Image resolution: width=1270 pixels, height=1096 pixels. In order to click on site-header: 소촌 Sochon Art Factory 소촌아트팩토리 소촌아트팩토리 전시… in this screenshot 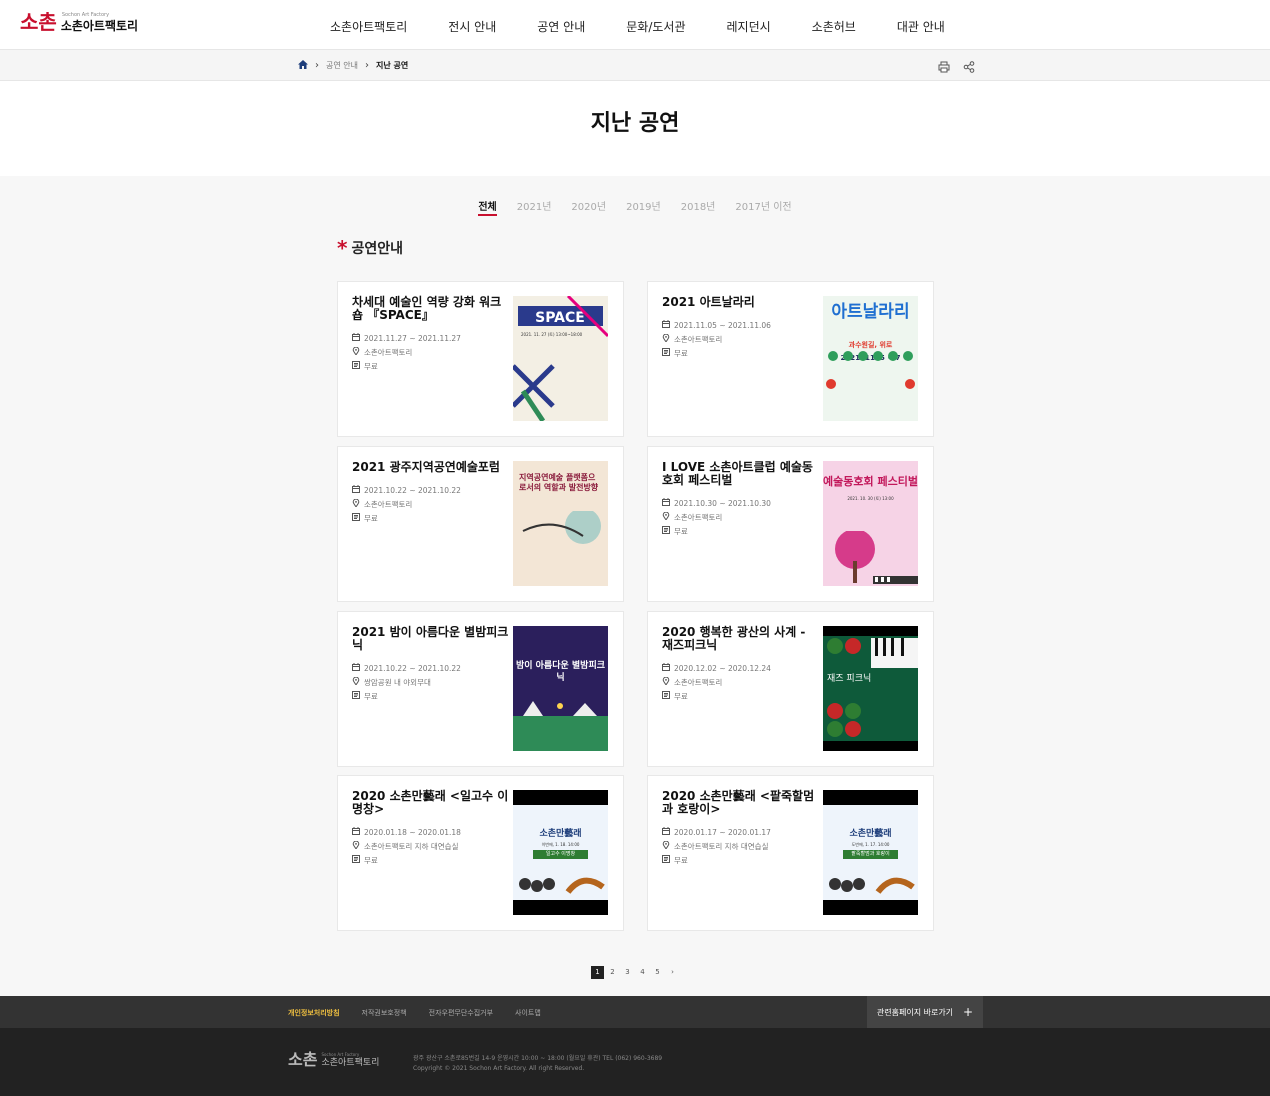, I will do `click(635, 25)`.